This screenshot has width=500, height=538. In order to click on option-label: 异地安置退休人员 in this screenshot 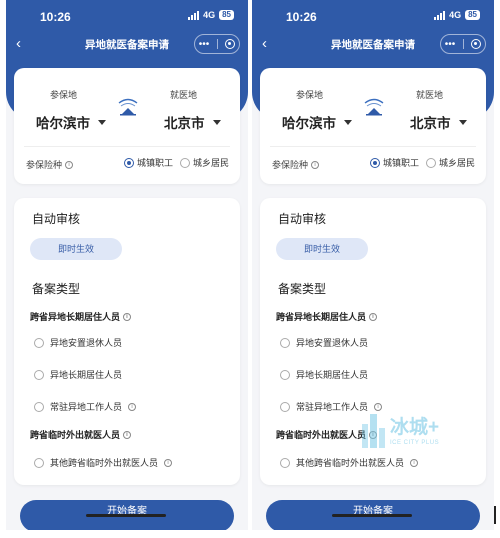, I will do `click(332, 343)`.